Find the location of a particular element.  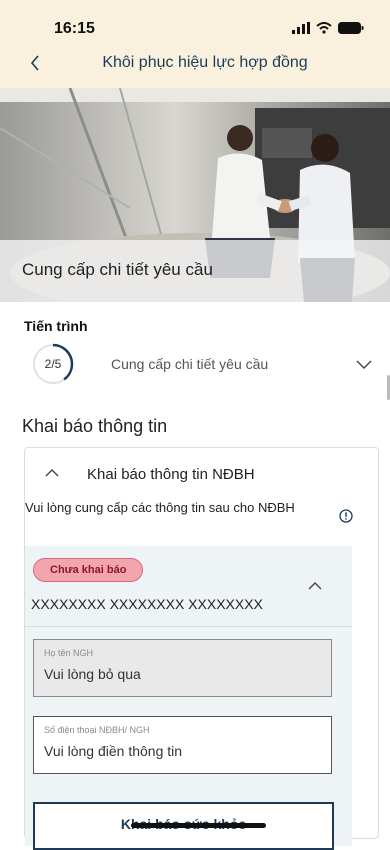

nav-bar: Khôi phục hiệu lực hợp đồng is located at coordinates (195, 64).